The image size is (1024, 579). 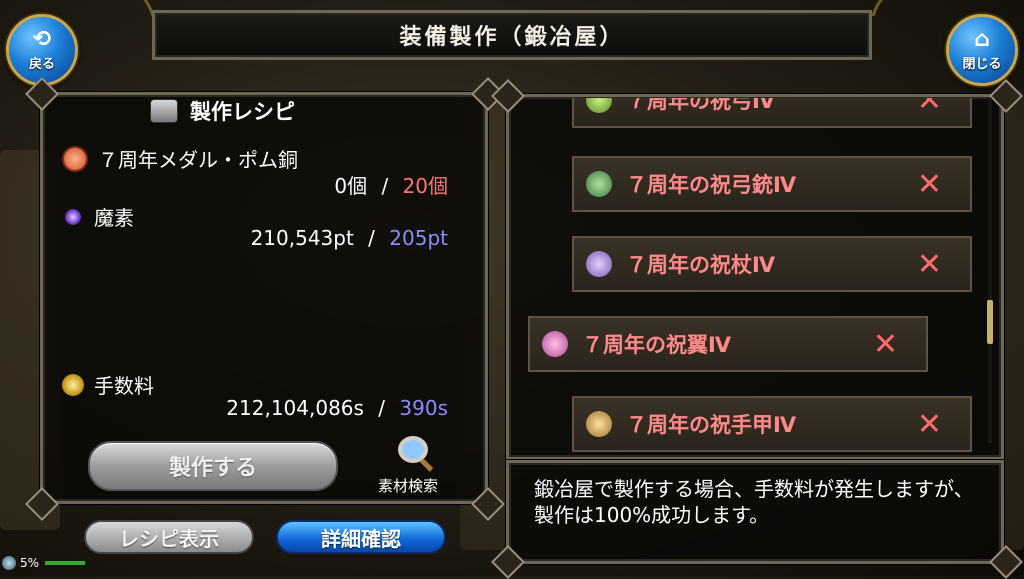 What do you see at coordinates (423, 408) in the screenshot?
I see `material-required: 390s` at bounding box center [423, 408].